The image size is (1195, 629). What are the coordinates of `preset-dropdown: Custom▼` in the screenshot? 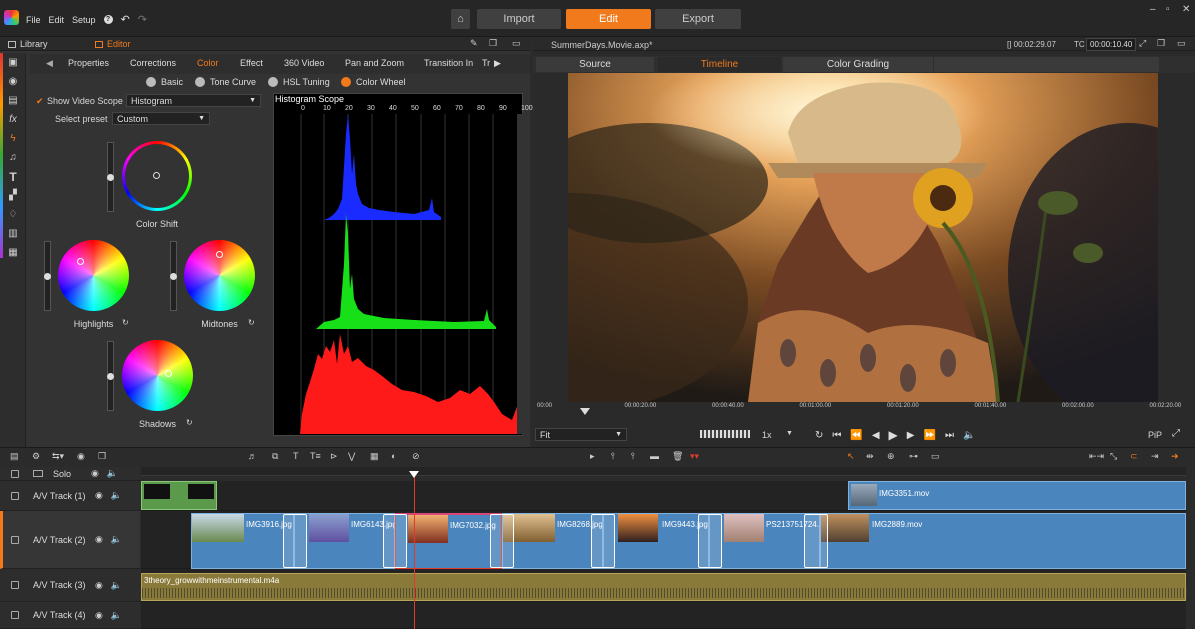 It's located at (161, 118).